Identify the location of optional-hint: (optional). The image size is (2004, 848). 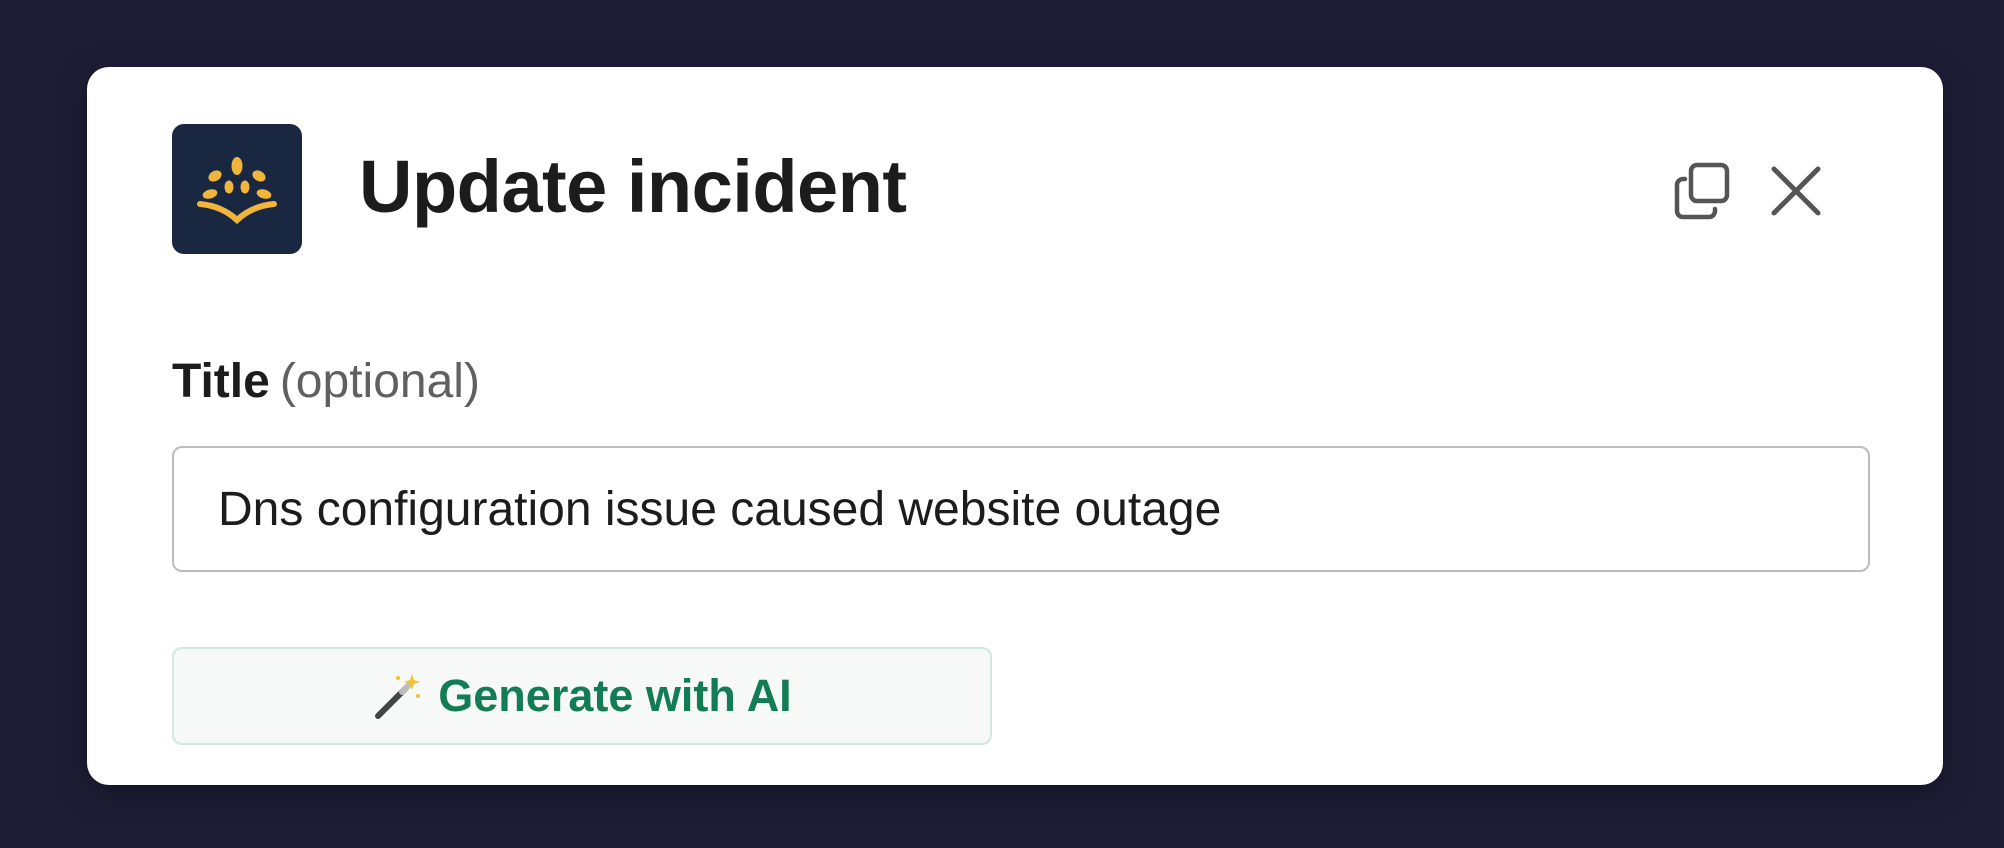
(379, 381).